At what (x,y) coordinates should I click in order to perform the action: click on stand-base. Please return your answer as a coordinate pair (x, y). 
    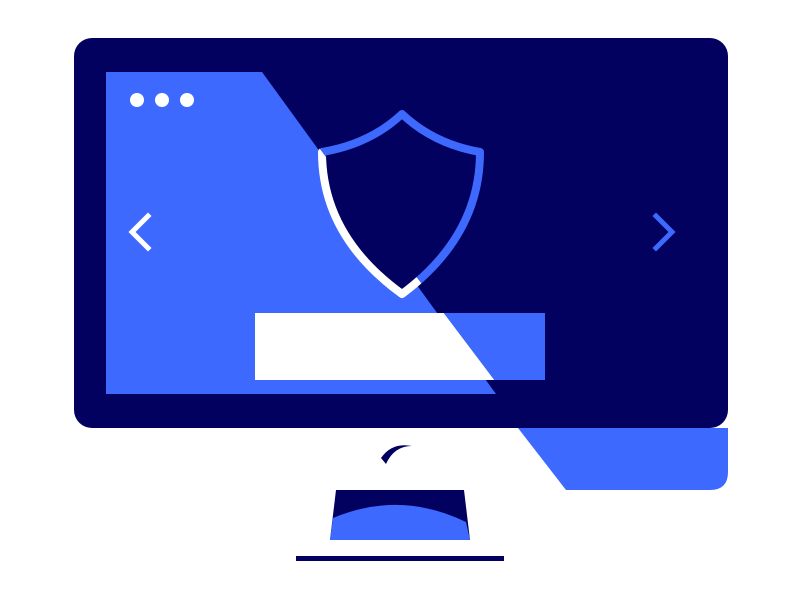
    Looking at the image, I should click on (400, 558).